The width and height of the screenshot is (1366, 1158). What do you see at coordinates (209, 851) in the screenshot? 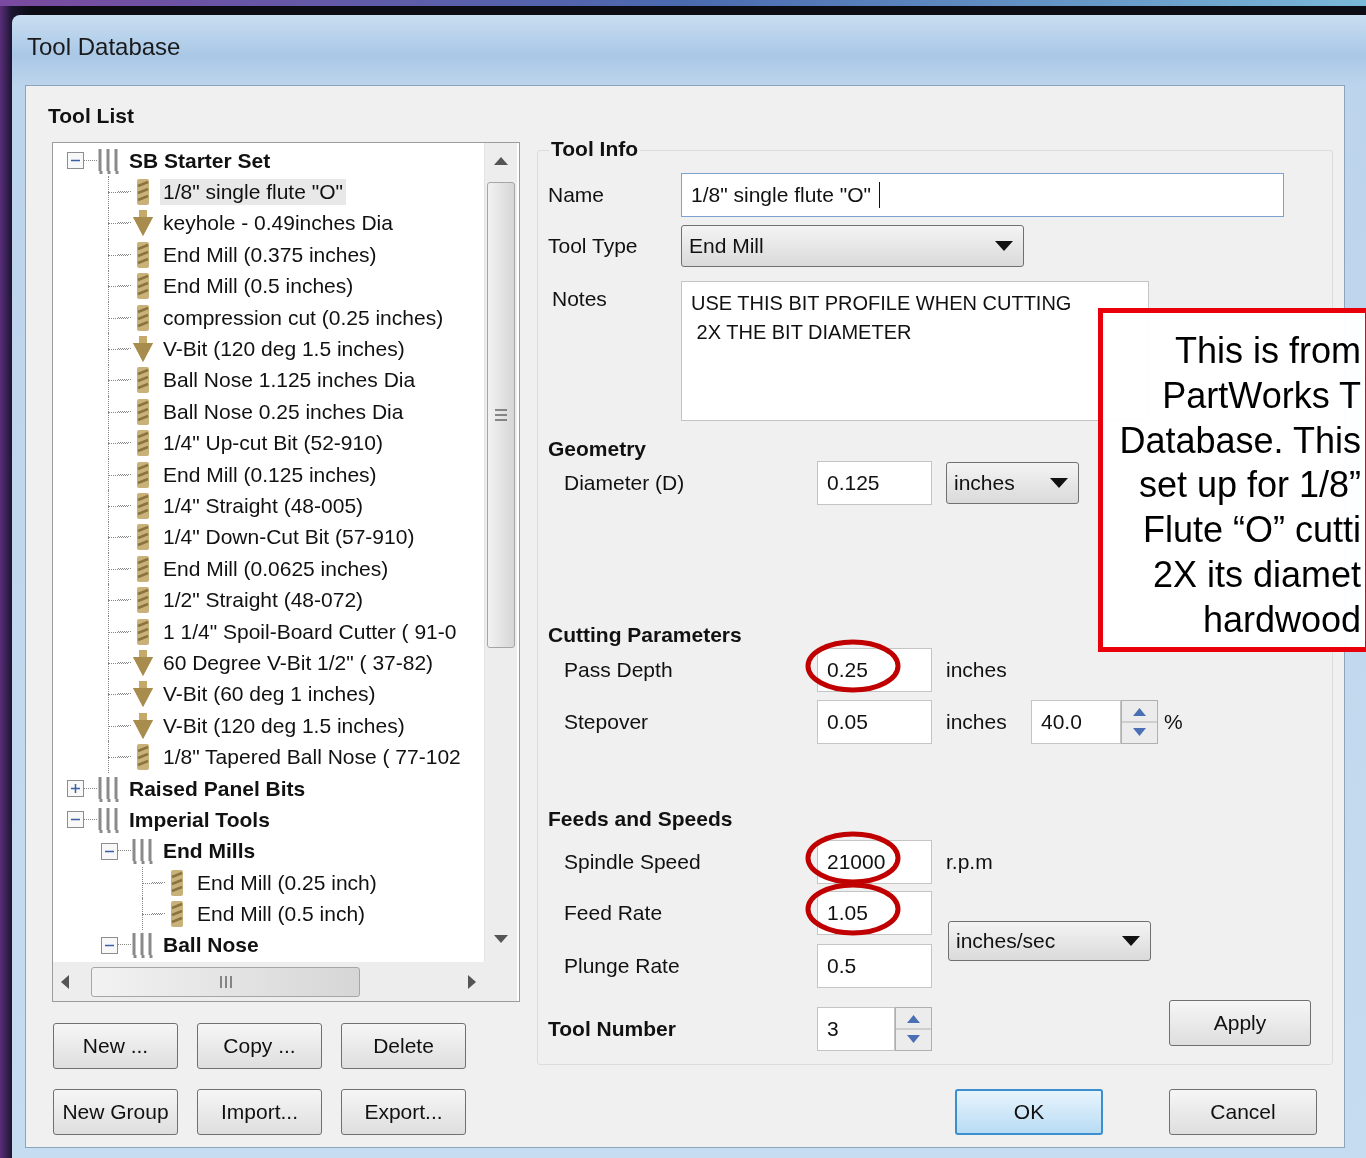
I see `tree-item: End Mills` at bounding box center [209, 851].